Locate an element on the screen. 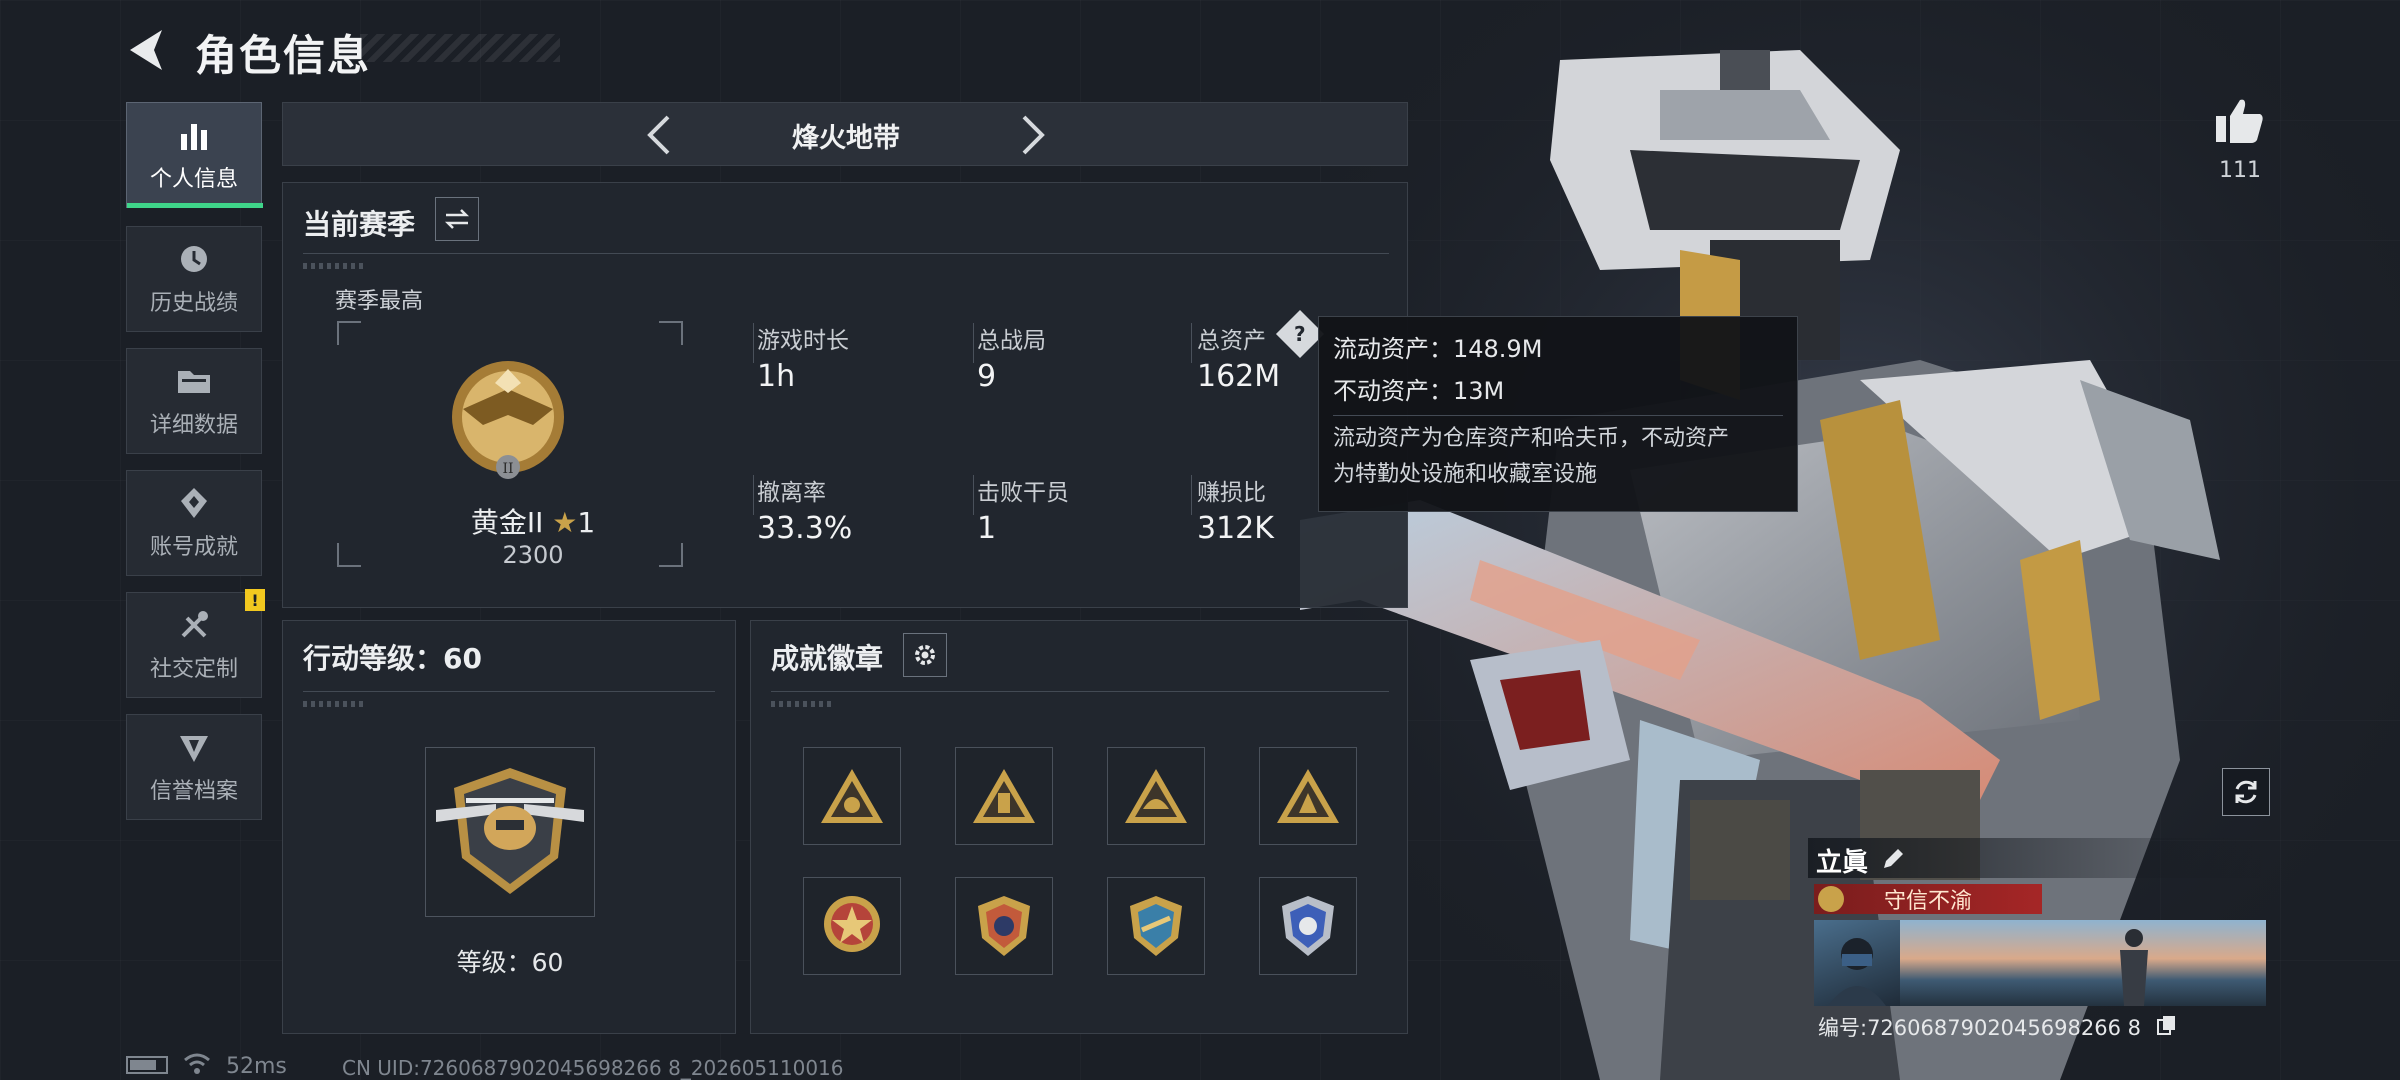 This screenshot has width=2400, height=1080. level-label: 等级：60 is located at coordinates (510, 962).